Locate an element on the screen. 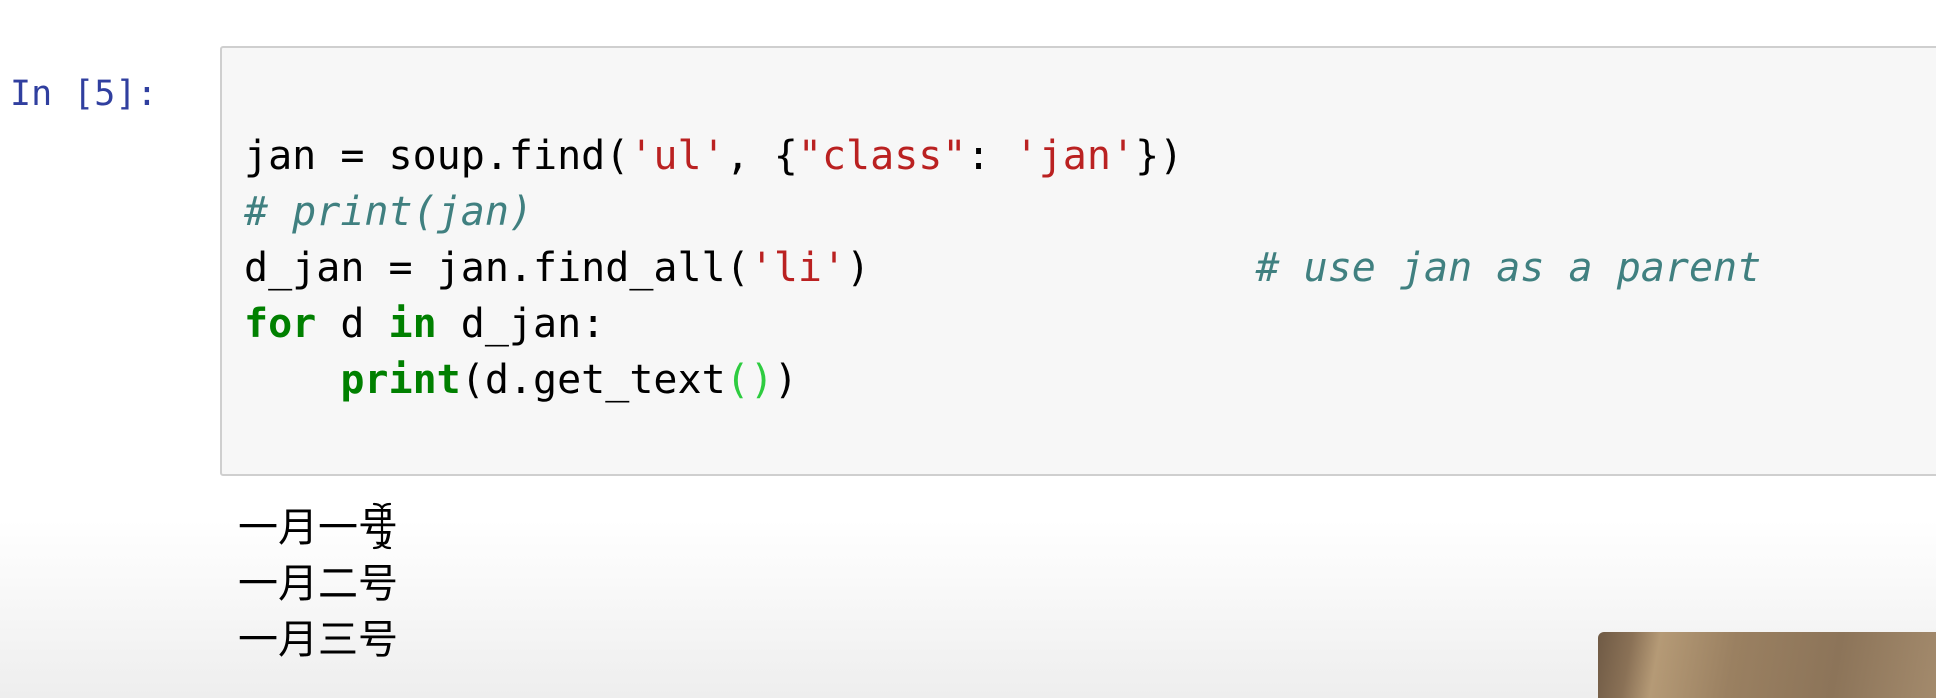 Image resolution: width=1936 pixels, height=698 pixels. string-literal: "class" is located at coordinates (882, 156).